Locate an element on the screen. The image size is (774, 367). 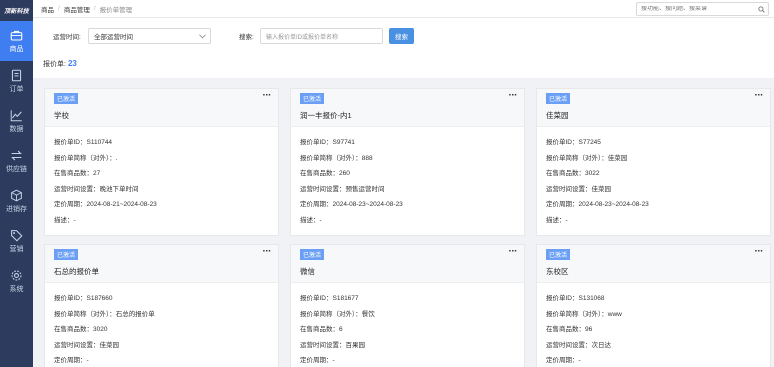
card-row: 报价单ID：S97741 is located at coordinates (327, 142).